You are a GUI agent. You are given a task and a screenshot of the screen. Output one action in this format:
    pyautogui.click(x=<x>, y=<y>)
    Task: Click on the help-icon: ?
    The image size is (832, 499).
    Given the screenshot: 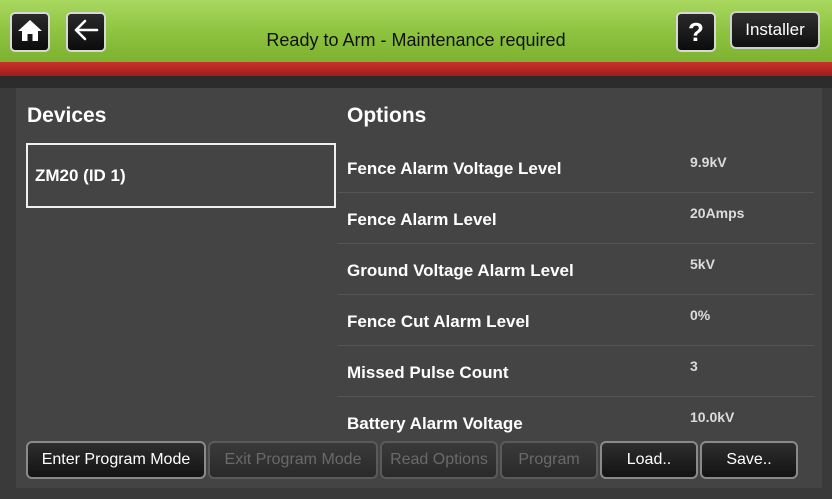 What is the action you would take?
    pyautogui.click(x=696, y=32)
    